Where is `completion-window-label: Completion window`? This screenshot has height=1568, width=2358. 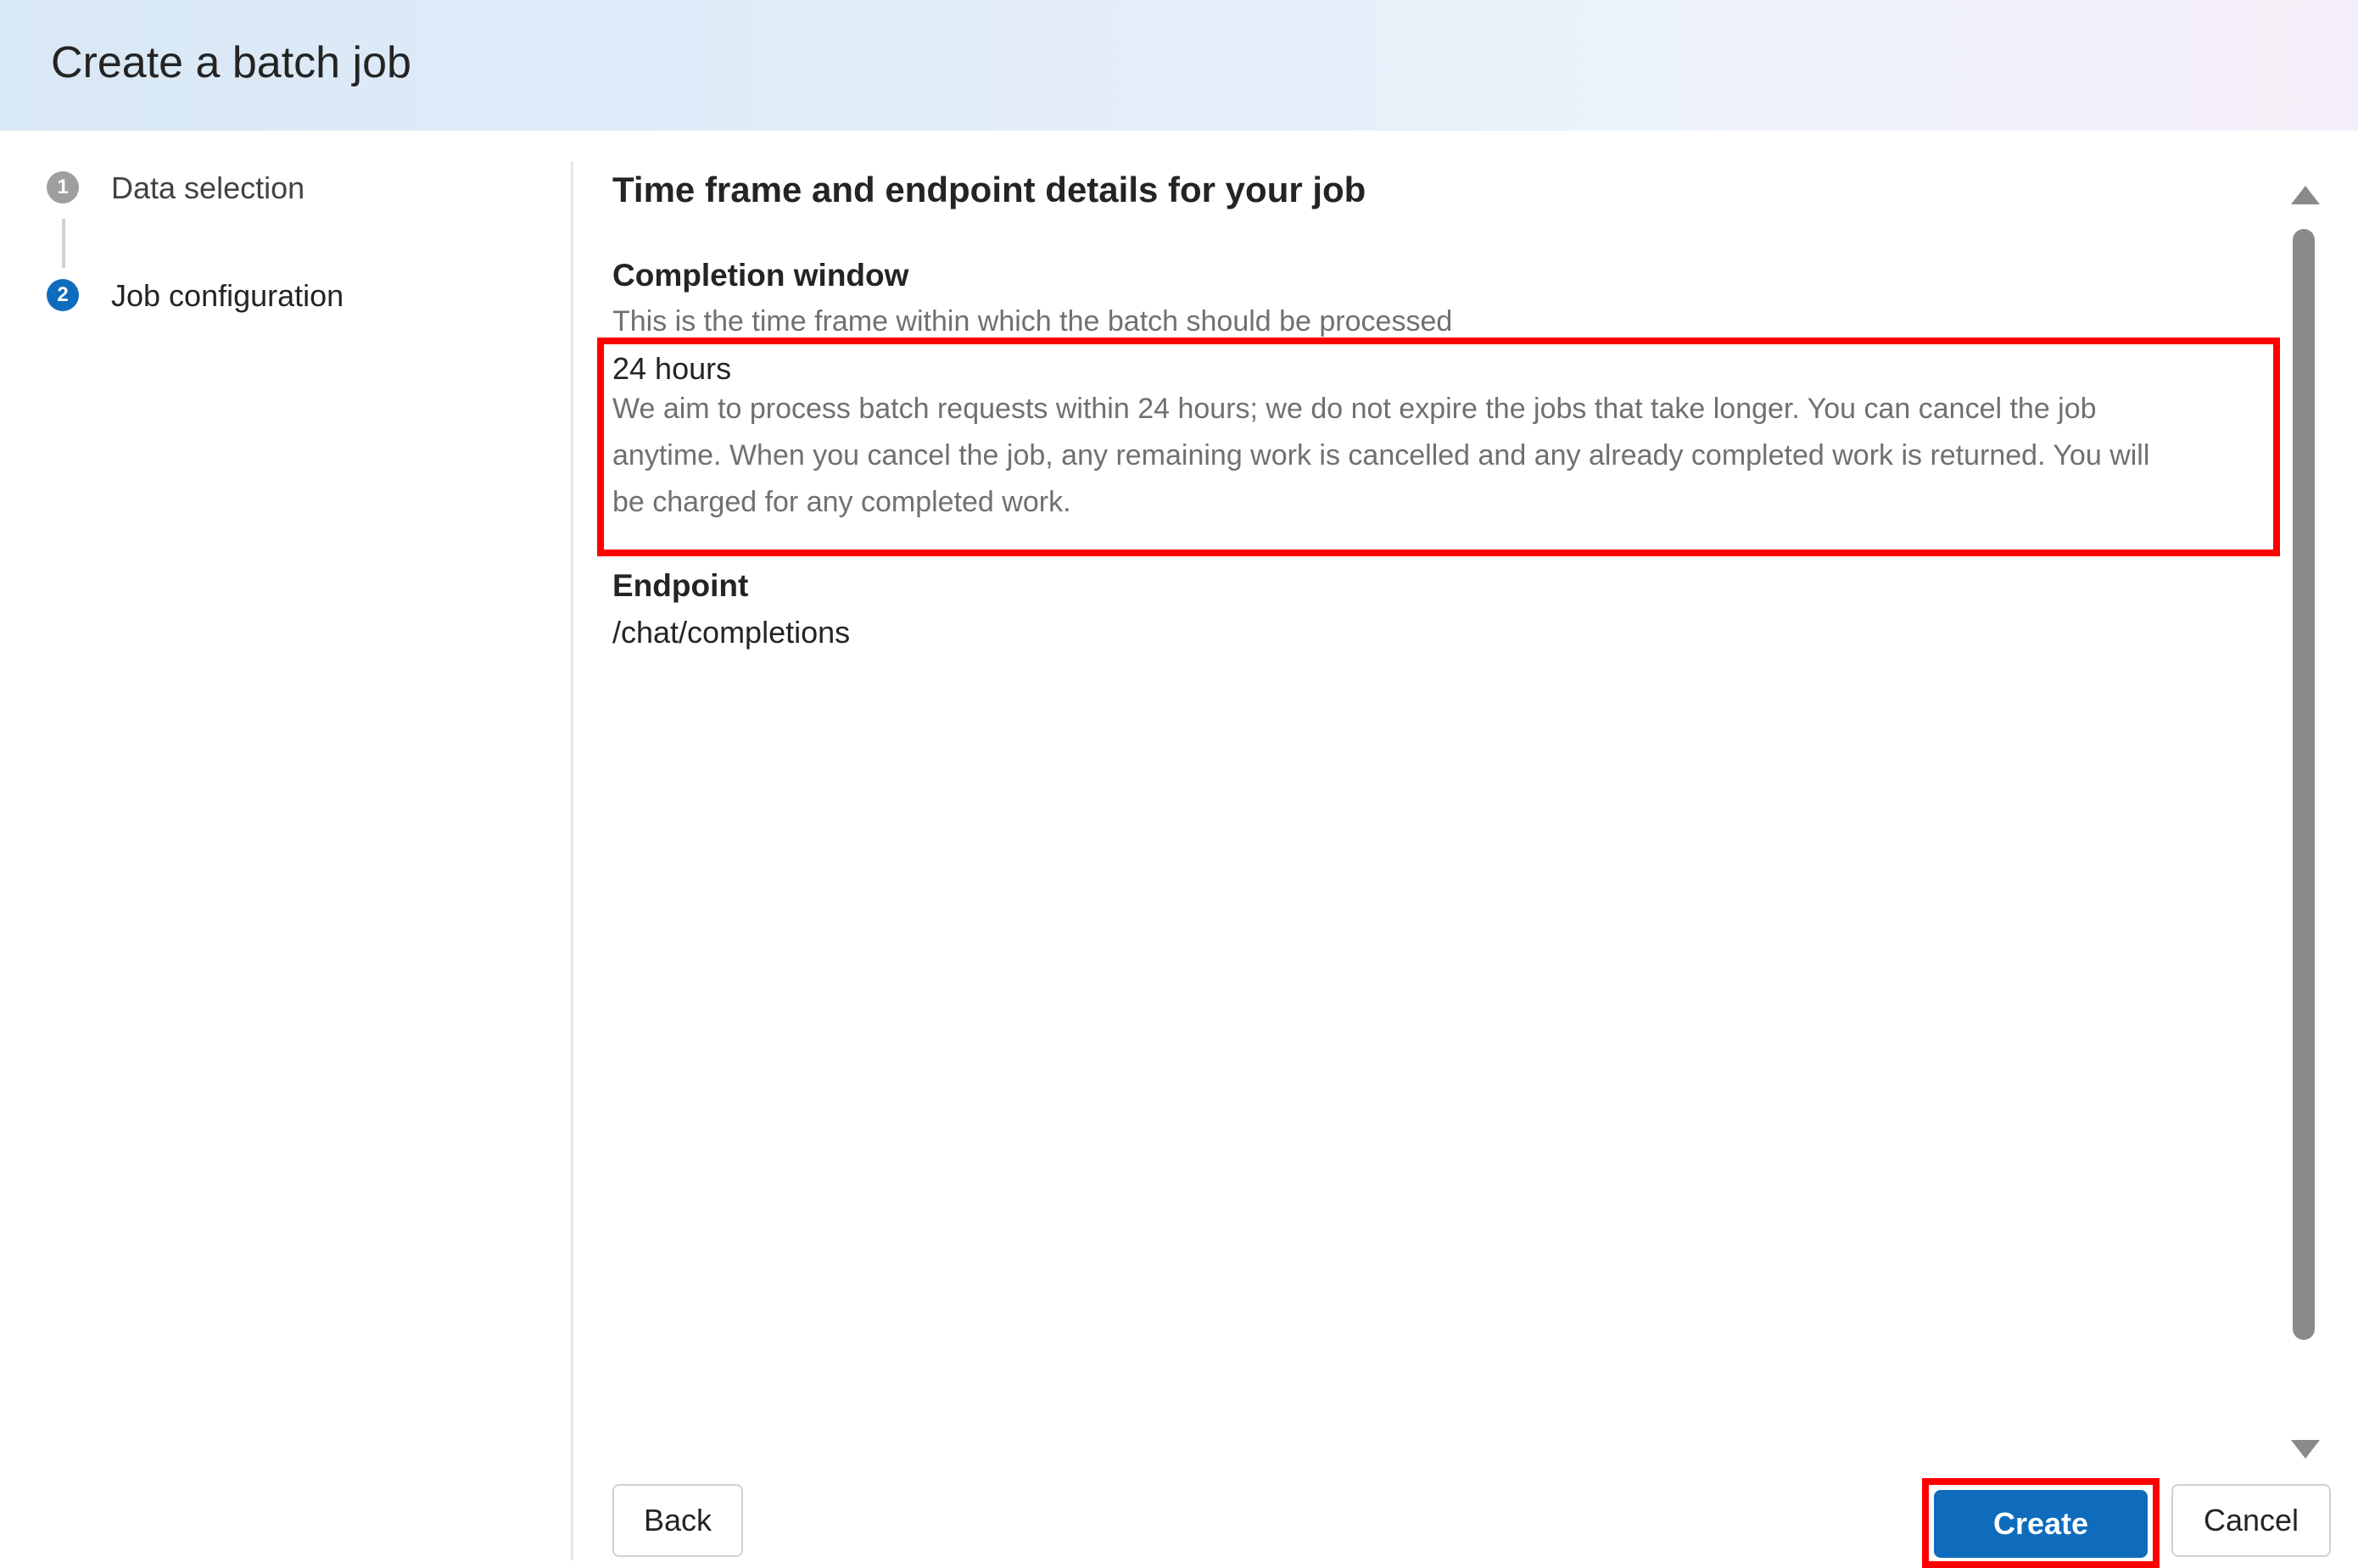 completion-window-label: Completion window is located at coordinates (760, 276).